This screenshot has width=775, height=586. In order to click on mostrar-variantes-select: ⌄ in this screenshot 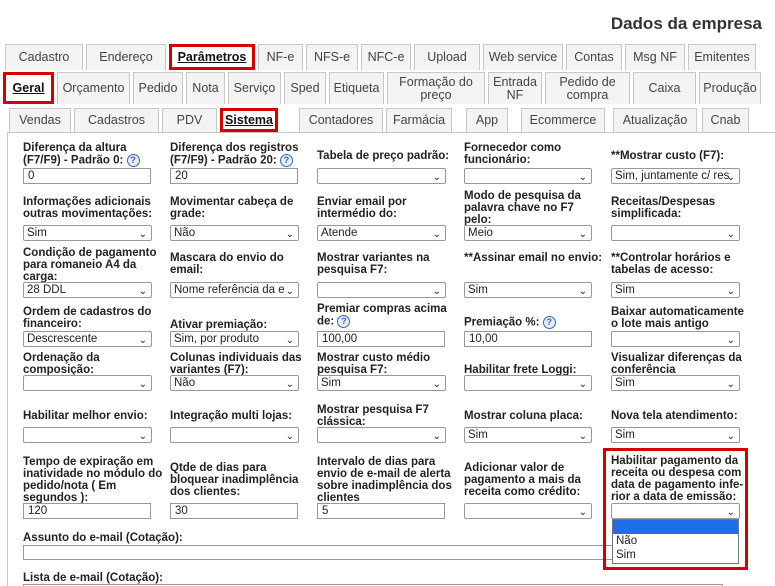, I will do `click(381, 290)`.